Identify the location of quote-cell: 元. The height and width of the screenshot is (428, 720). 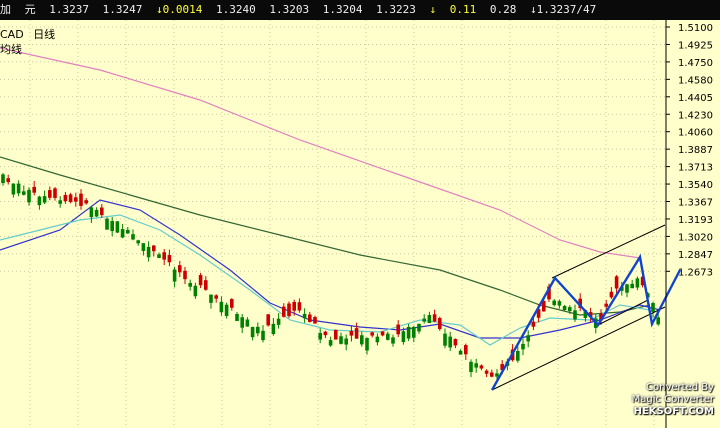
(30, 9).